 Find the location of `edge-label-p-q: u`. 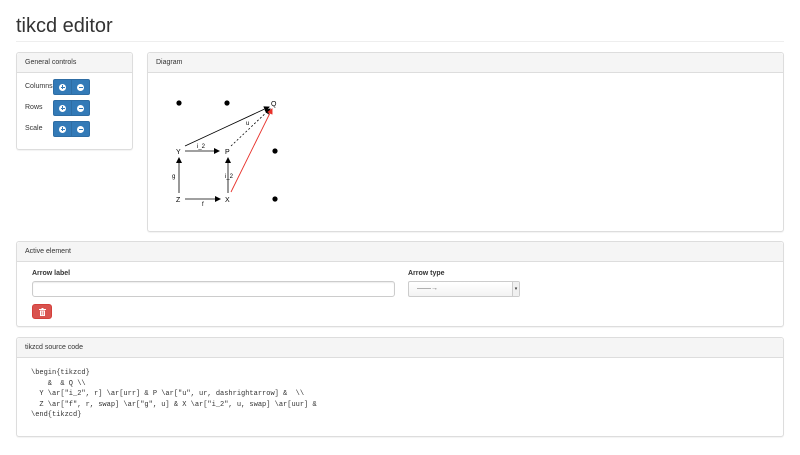

edge-label-p-q: u is located at coordinates (247, 124).